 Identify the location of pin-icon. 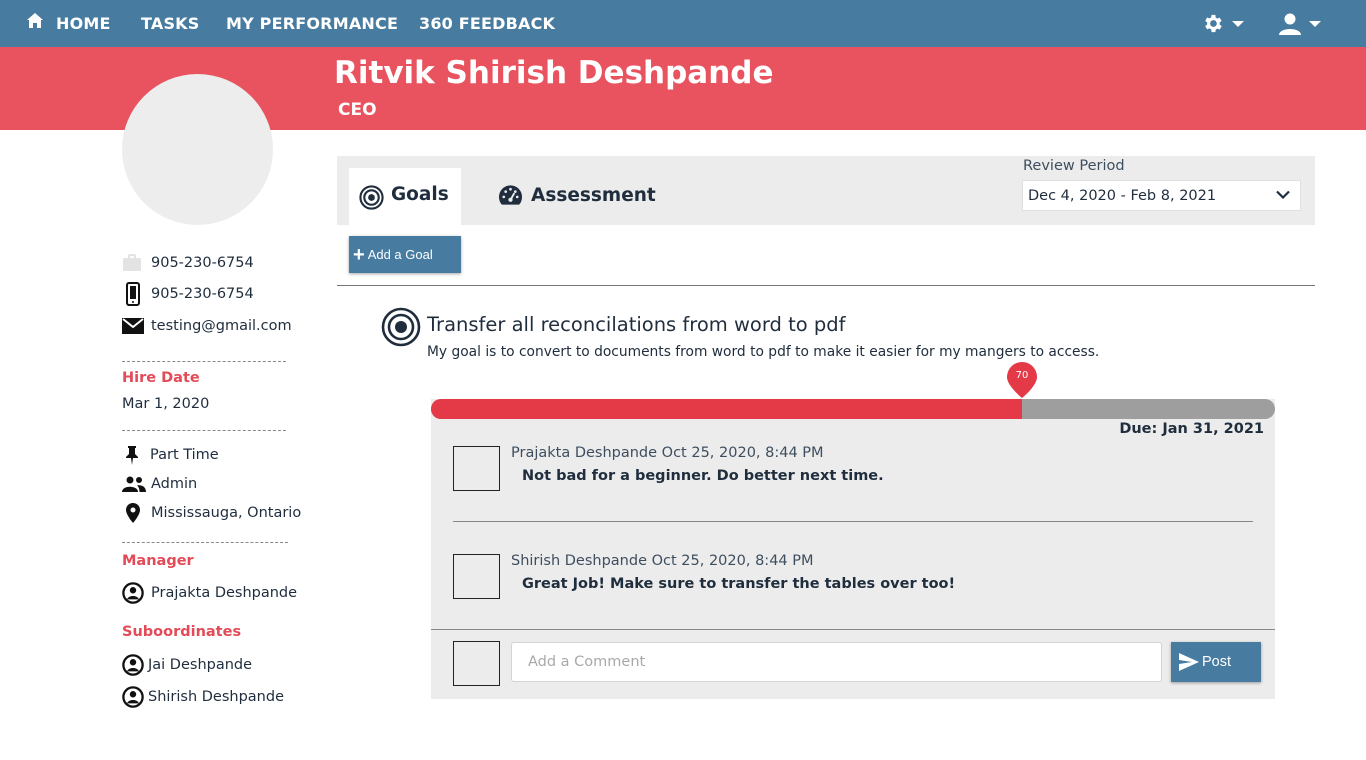
(132, 455).